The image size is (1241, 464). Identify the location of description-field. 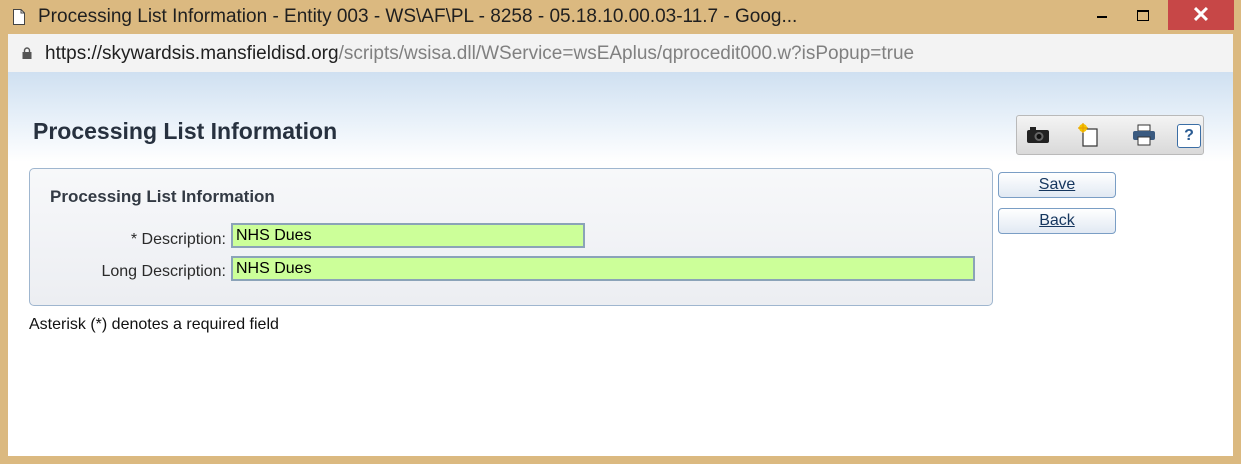
(408, 235).